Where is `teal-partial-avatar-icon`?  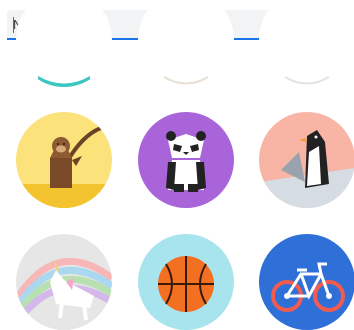
teal-partial-avatar-icon is located at coordinates (64, 43).